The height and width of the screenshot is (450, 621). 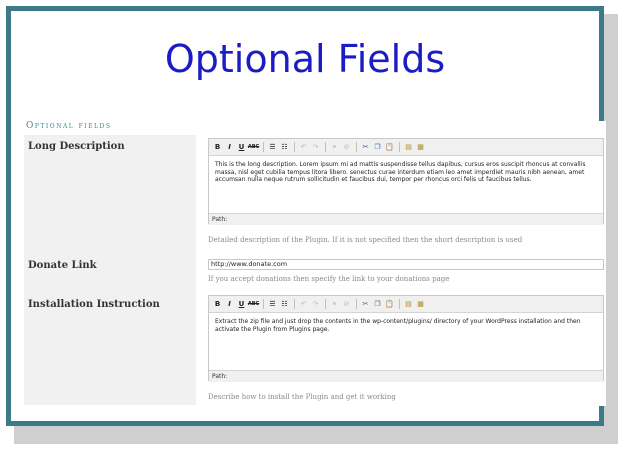 I want to click on installation-toolbar: B I U ABC ☰ ☷ ↶ ↷ ⚭ ⊘ ✂ ❐ 📋 ▤ ▦, so click(x=406, y=304).